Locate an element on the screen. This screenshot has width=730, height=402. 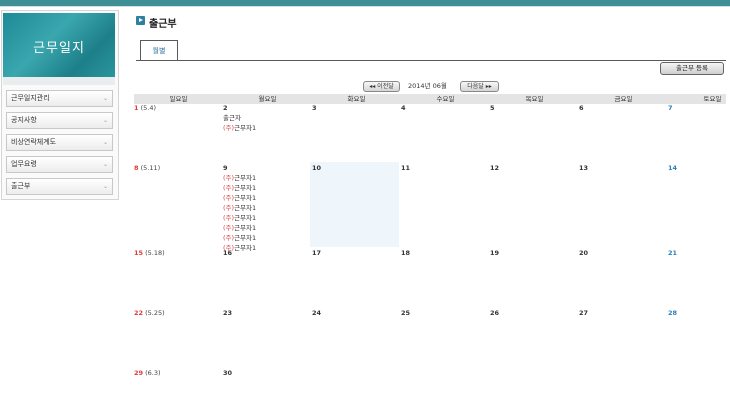
sidebar-item-notice: 공지사항 ⌄ is located at coordinates (59, 120).